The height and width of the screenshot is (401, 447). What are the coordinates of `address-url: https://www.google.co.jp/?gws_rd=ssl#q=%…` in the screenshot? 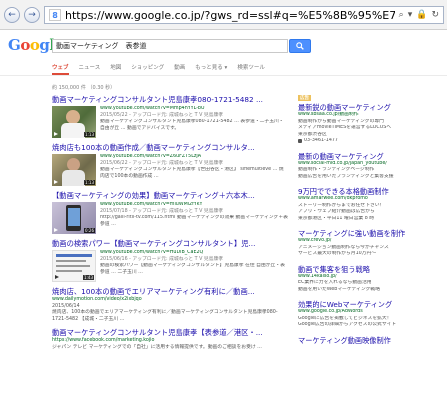 It's located at (230, 15).